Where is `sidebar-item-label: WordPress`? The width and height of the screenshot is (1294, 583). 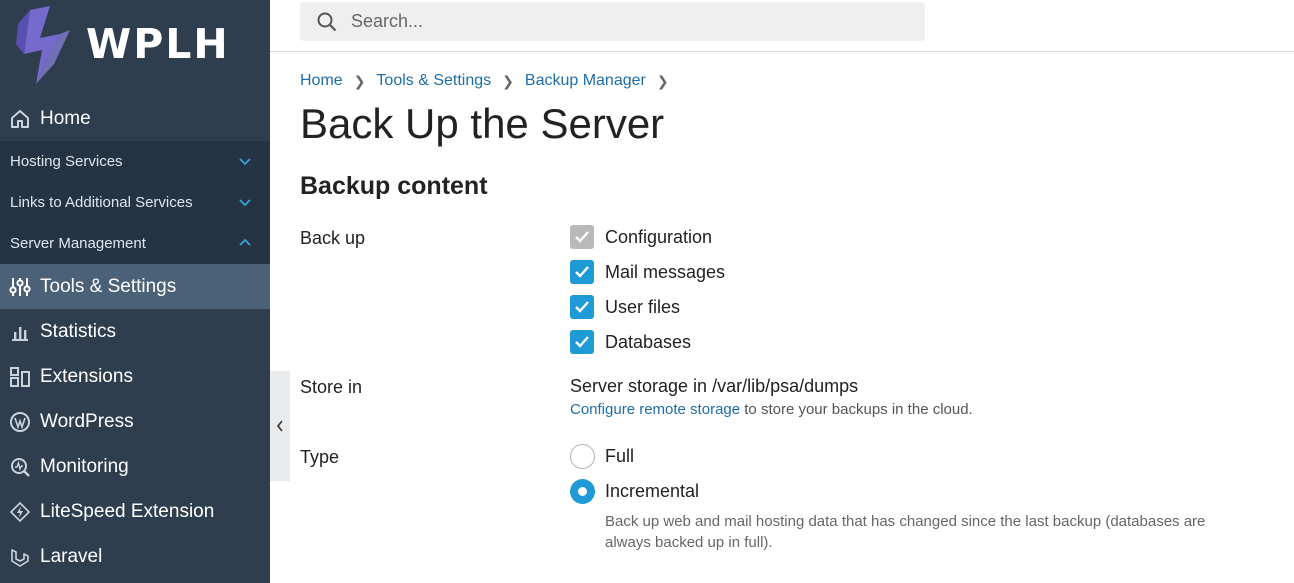 sidebar-item-label: WordPress is located at coordinates (87, 421).